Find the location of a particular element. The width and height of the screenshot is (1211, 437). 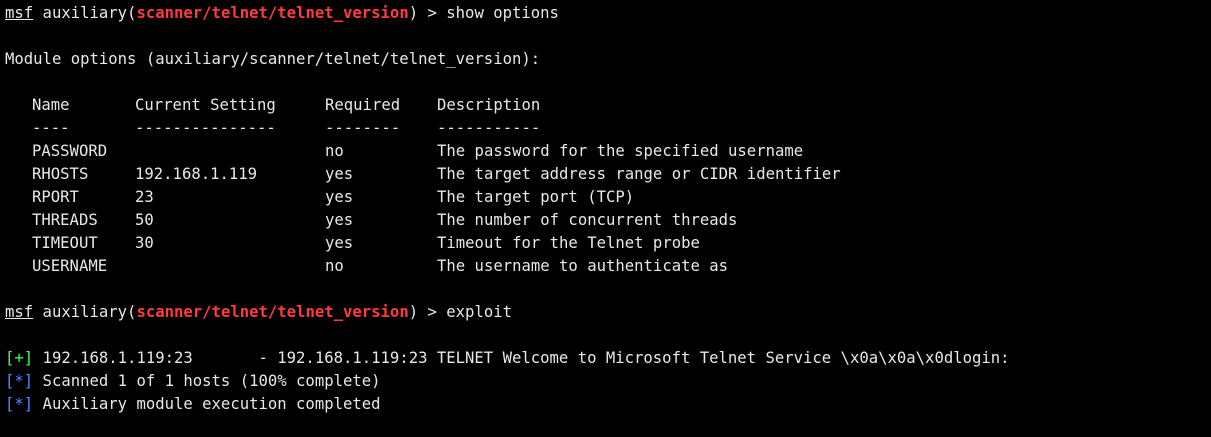

option-description: Timeout for the Telnet probe is located at coordinates (568, 243).